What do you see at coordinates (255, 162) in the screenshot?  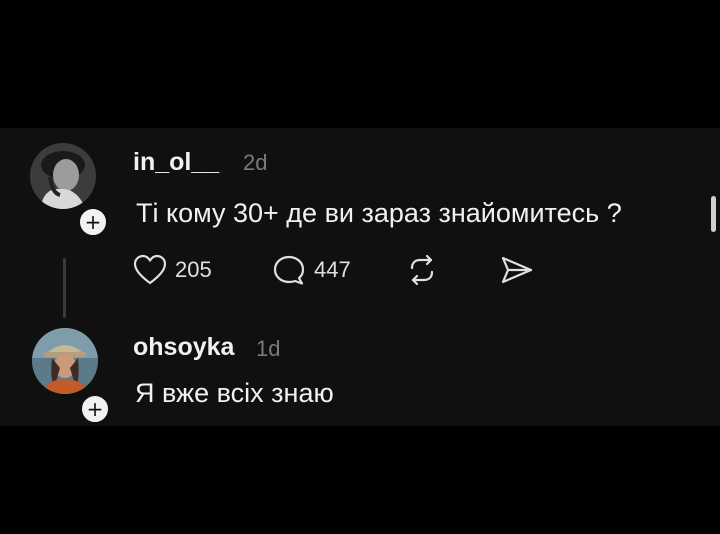 I see `post-timestamp: 2d` at bounding box center [255, 162].